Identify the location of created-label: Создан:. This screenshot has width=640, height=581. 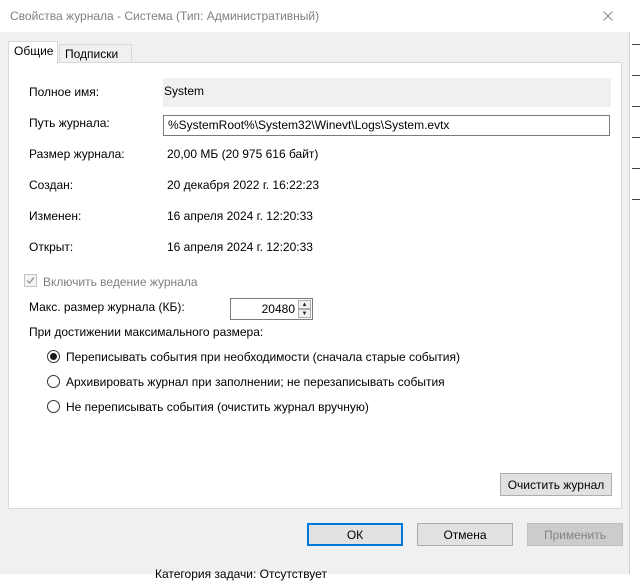
(51, 185).